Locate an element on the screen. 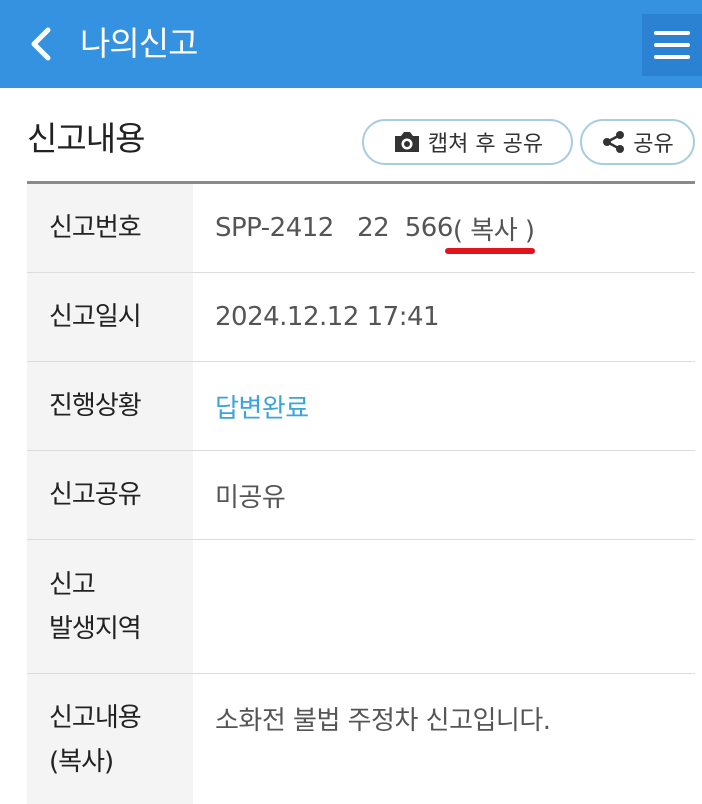 This screenshot has height=804, width=702. report-datetime-value: 2024.12.12 17:41 is located at coordinates (327, 317).